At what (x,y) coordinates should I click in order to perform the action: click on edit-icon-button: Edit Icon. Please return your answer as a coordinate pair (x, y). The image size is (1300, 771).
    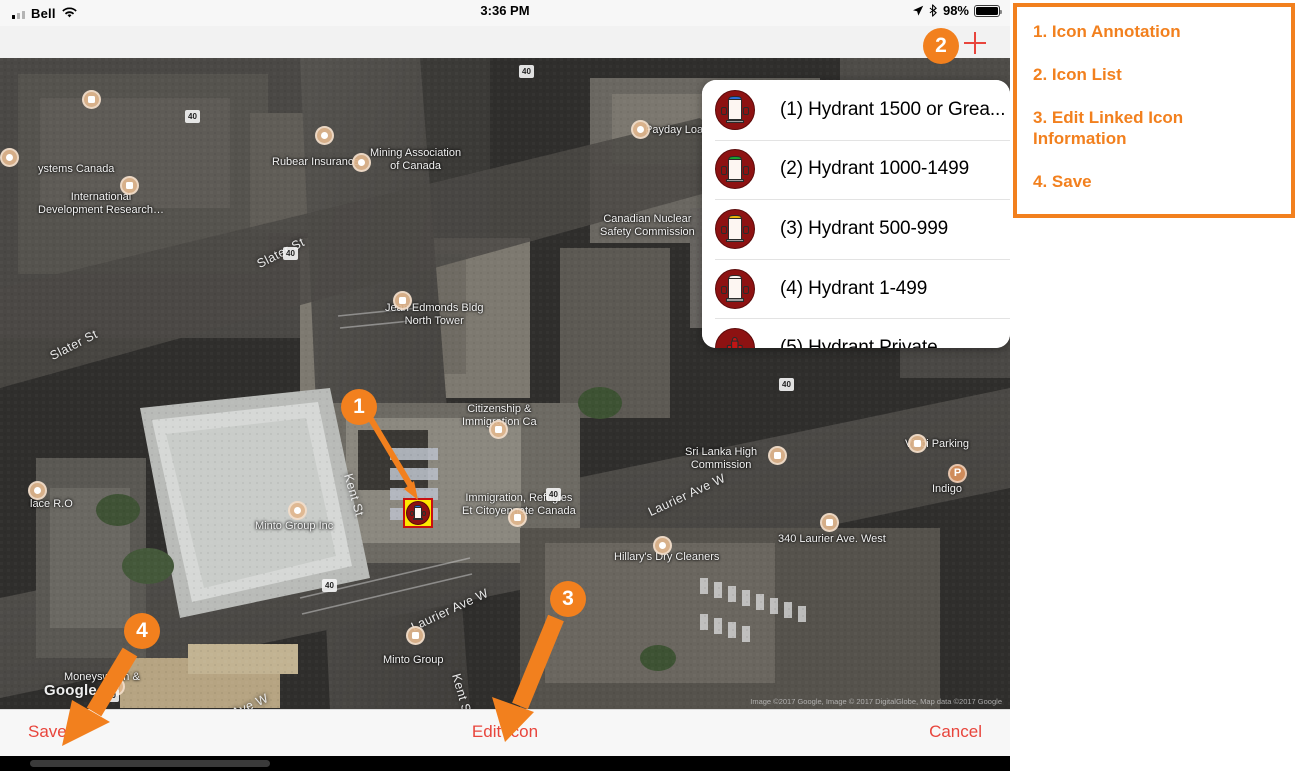
    Looking at the image, I should click on (505, 732).